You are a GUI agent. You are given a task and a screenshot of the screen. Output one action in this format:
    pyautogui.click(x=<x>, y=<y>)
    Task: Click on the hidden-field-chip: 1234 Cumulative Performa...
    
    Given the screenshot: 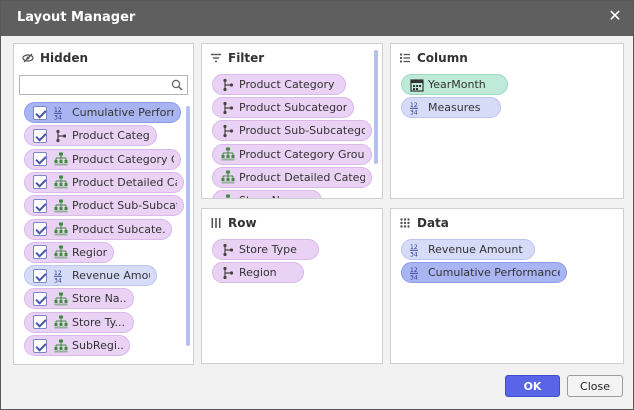 What is the action you would take?
    pyautogui.click(x=102, y=112)
    